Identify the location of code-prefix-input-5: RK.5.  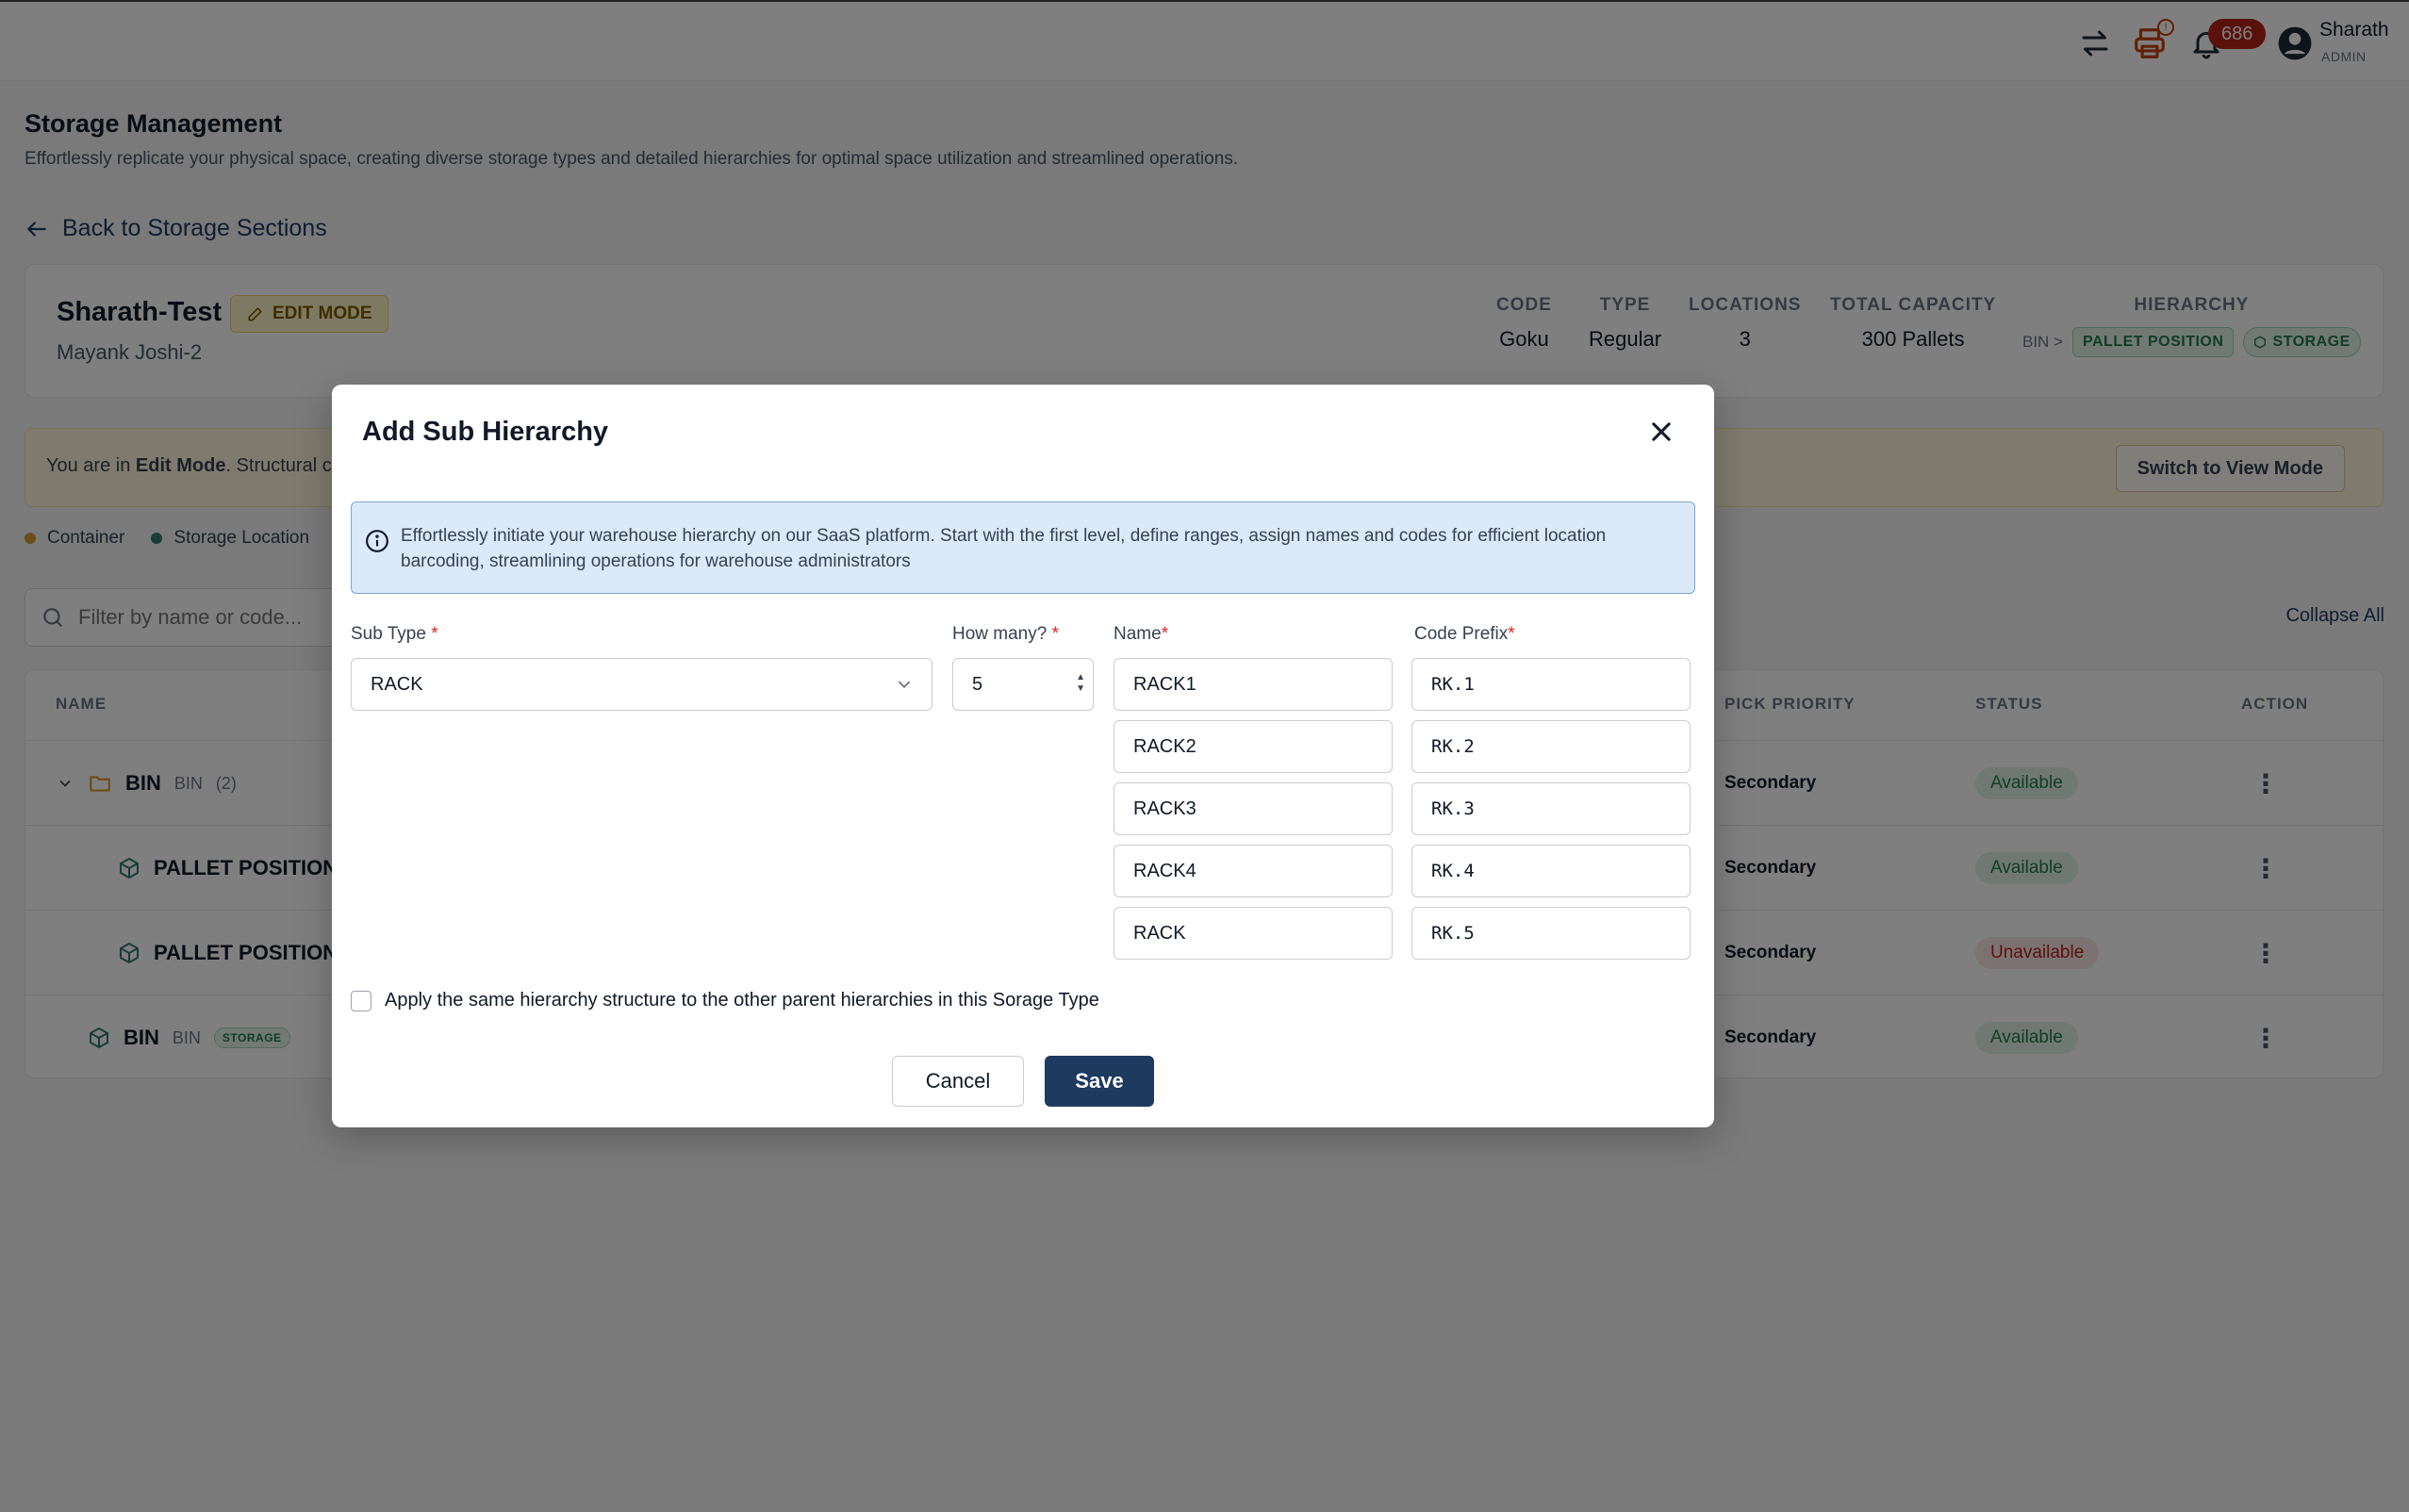
(1551, 934).